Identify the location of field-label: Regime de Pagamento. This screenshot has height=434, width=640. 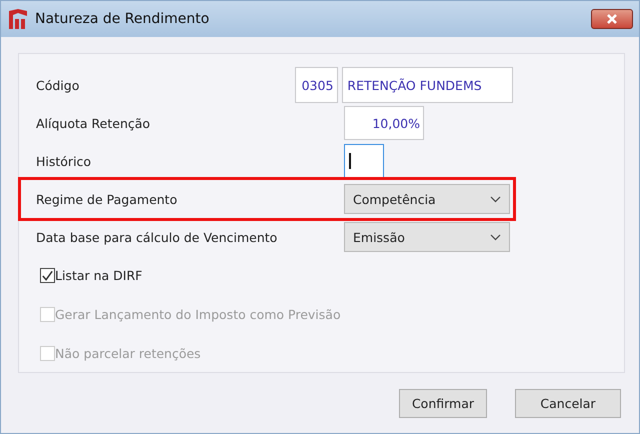
(107, 199).